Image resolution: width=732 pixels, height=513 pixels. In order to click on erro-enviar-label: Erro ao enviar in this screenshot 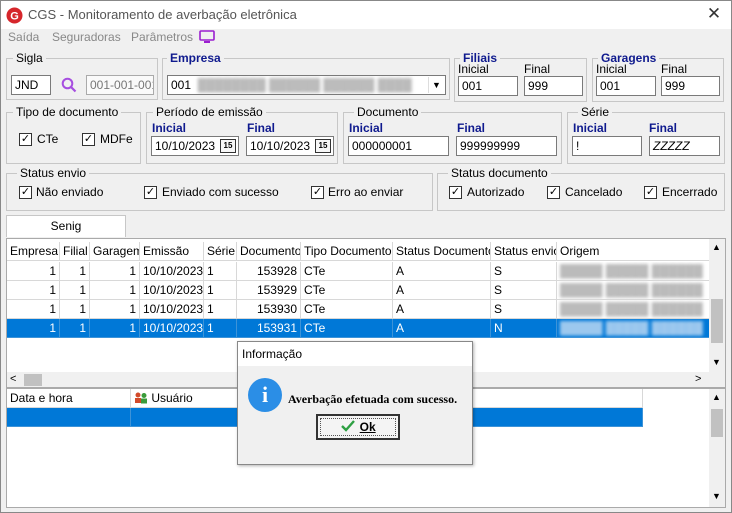, I will do `click(366, 192)`.